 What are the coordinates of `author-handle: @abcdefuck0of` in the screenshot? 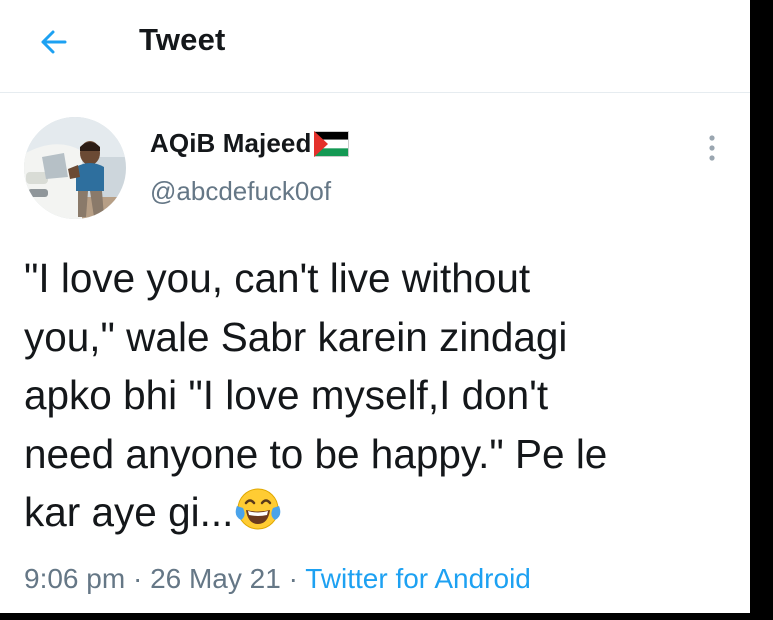 It's located at (240, 191).